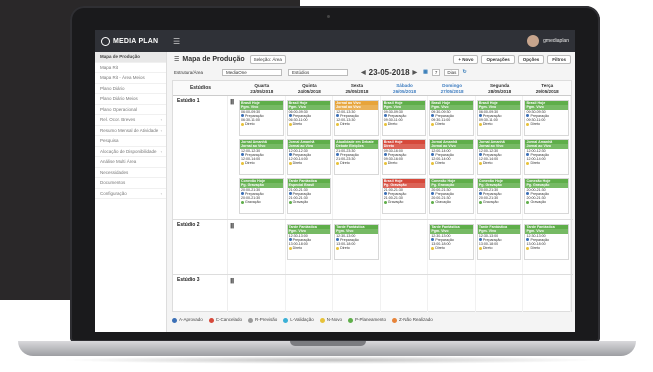 The image size is (653, 372). What do you see at coordinates (405, 88) in the screenshot?
I see `day-header: Sábado 26/05/2018` at bounding box center [405, 88].